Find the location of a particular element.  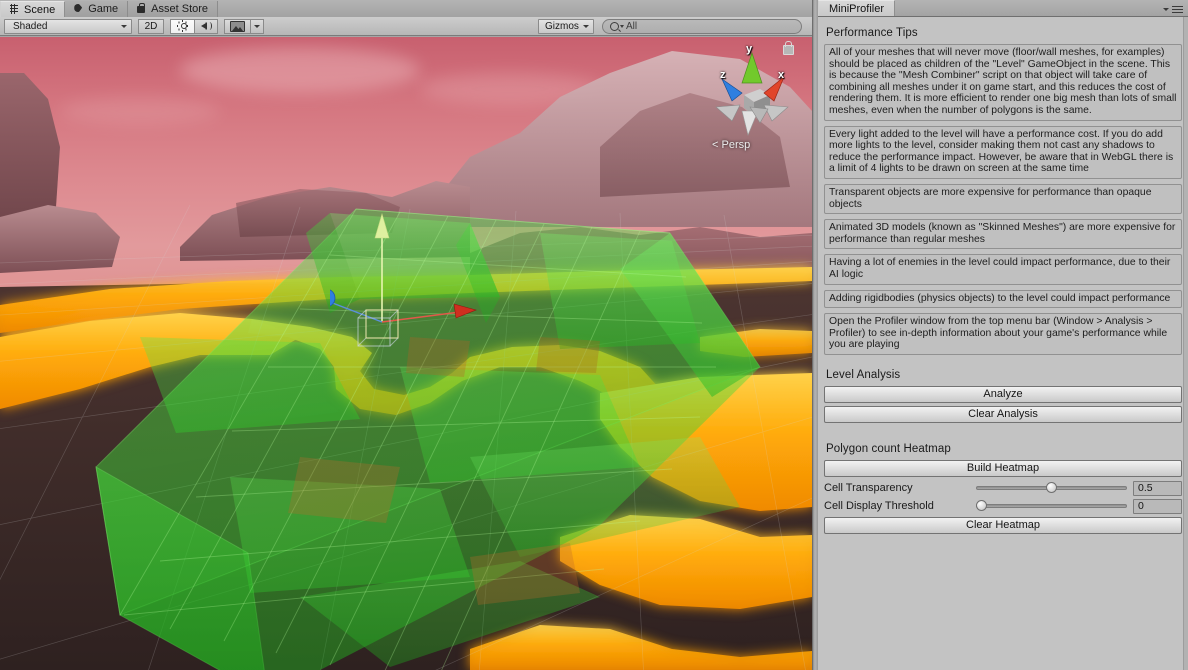

image-icon is located at coordinates (237, 26).